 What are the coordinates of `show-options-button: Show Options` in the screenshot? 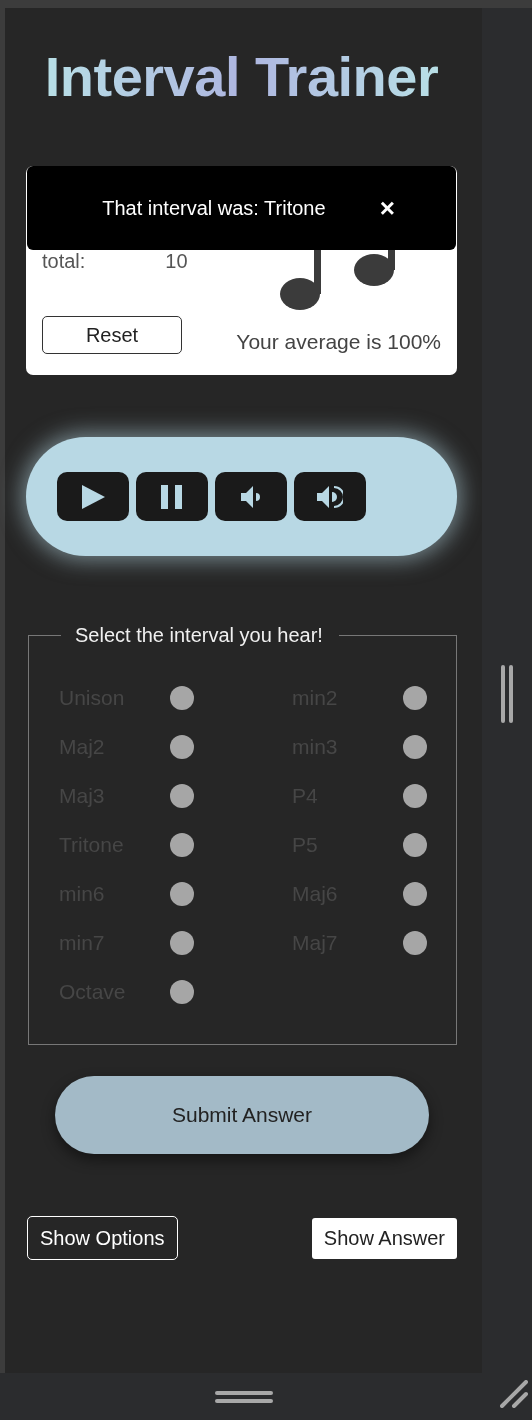 It's located at (102, 1238).